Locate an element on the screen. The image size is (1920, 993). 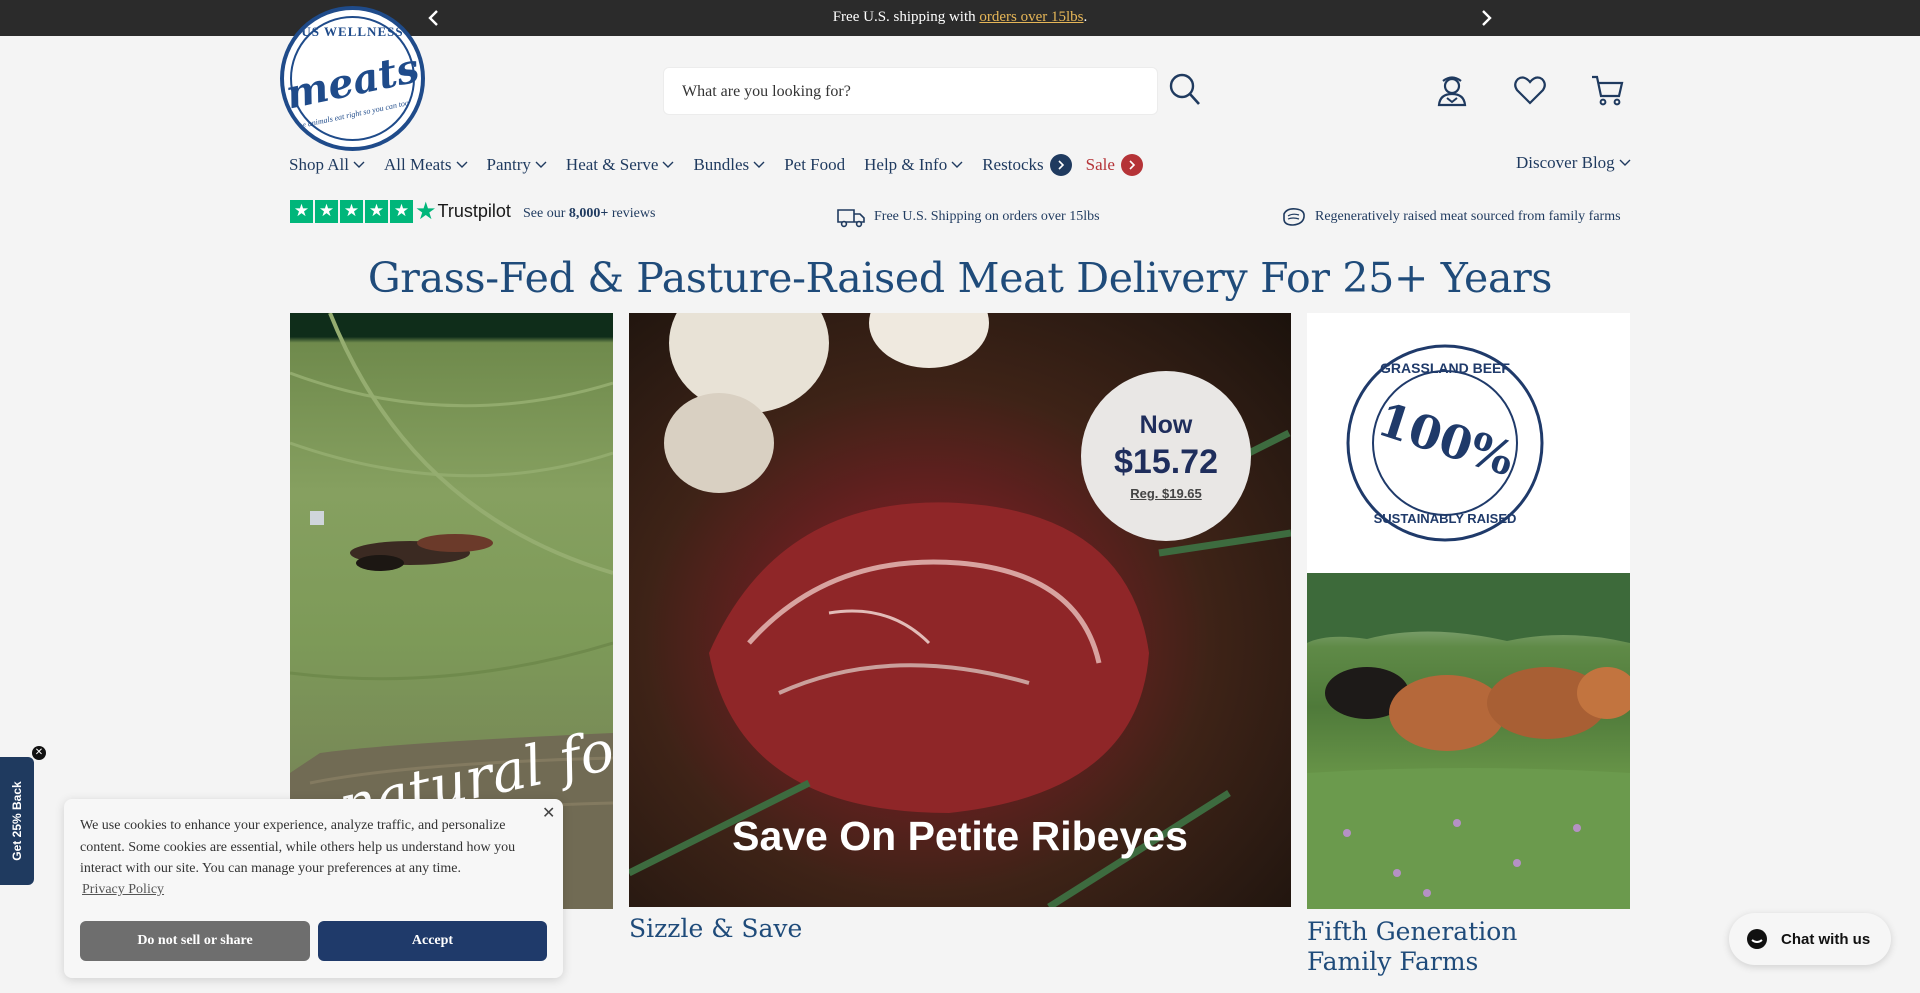
reviews-count: 8,000+ is located at coordinates (588, 213).